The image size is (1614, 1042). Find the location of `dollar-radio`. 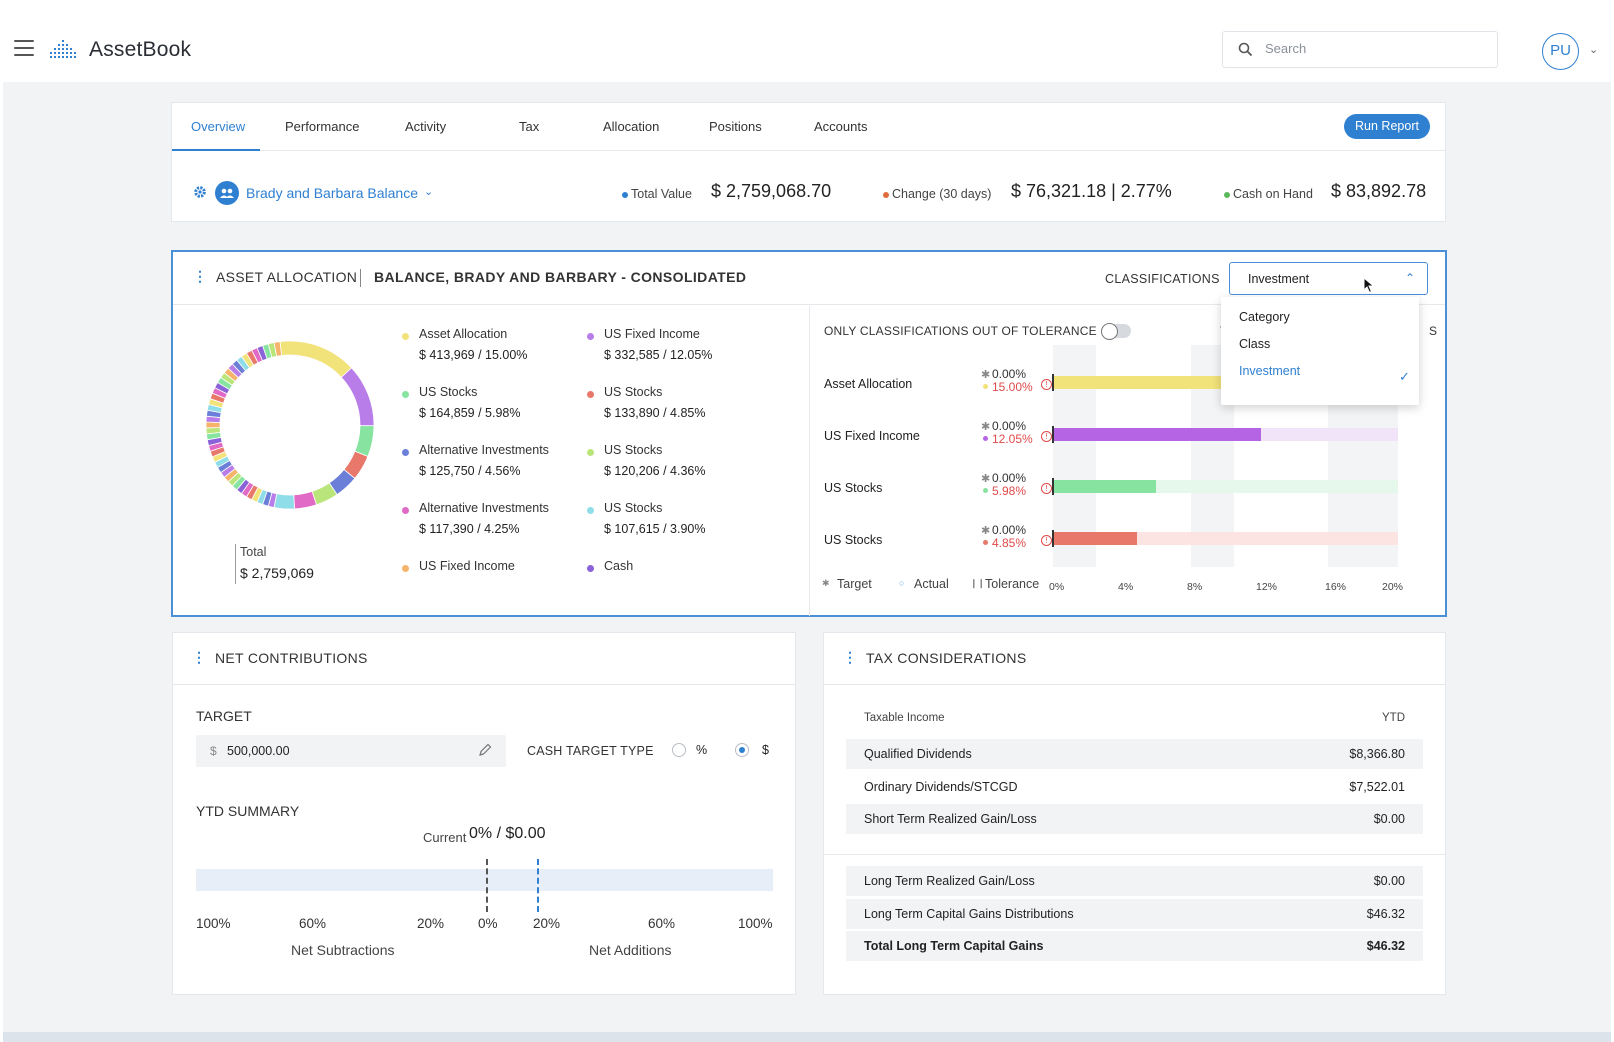

dollar-radio is located at coordinates (742, 750).